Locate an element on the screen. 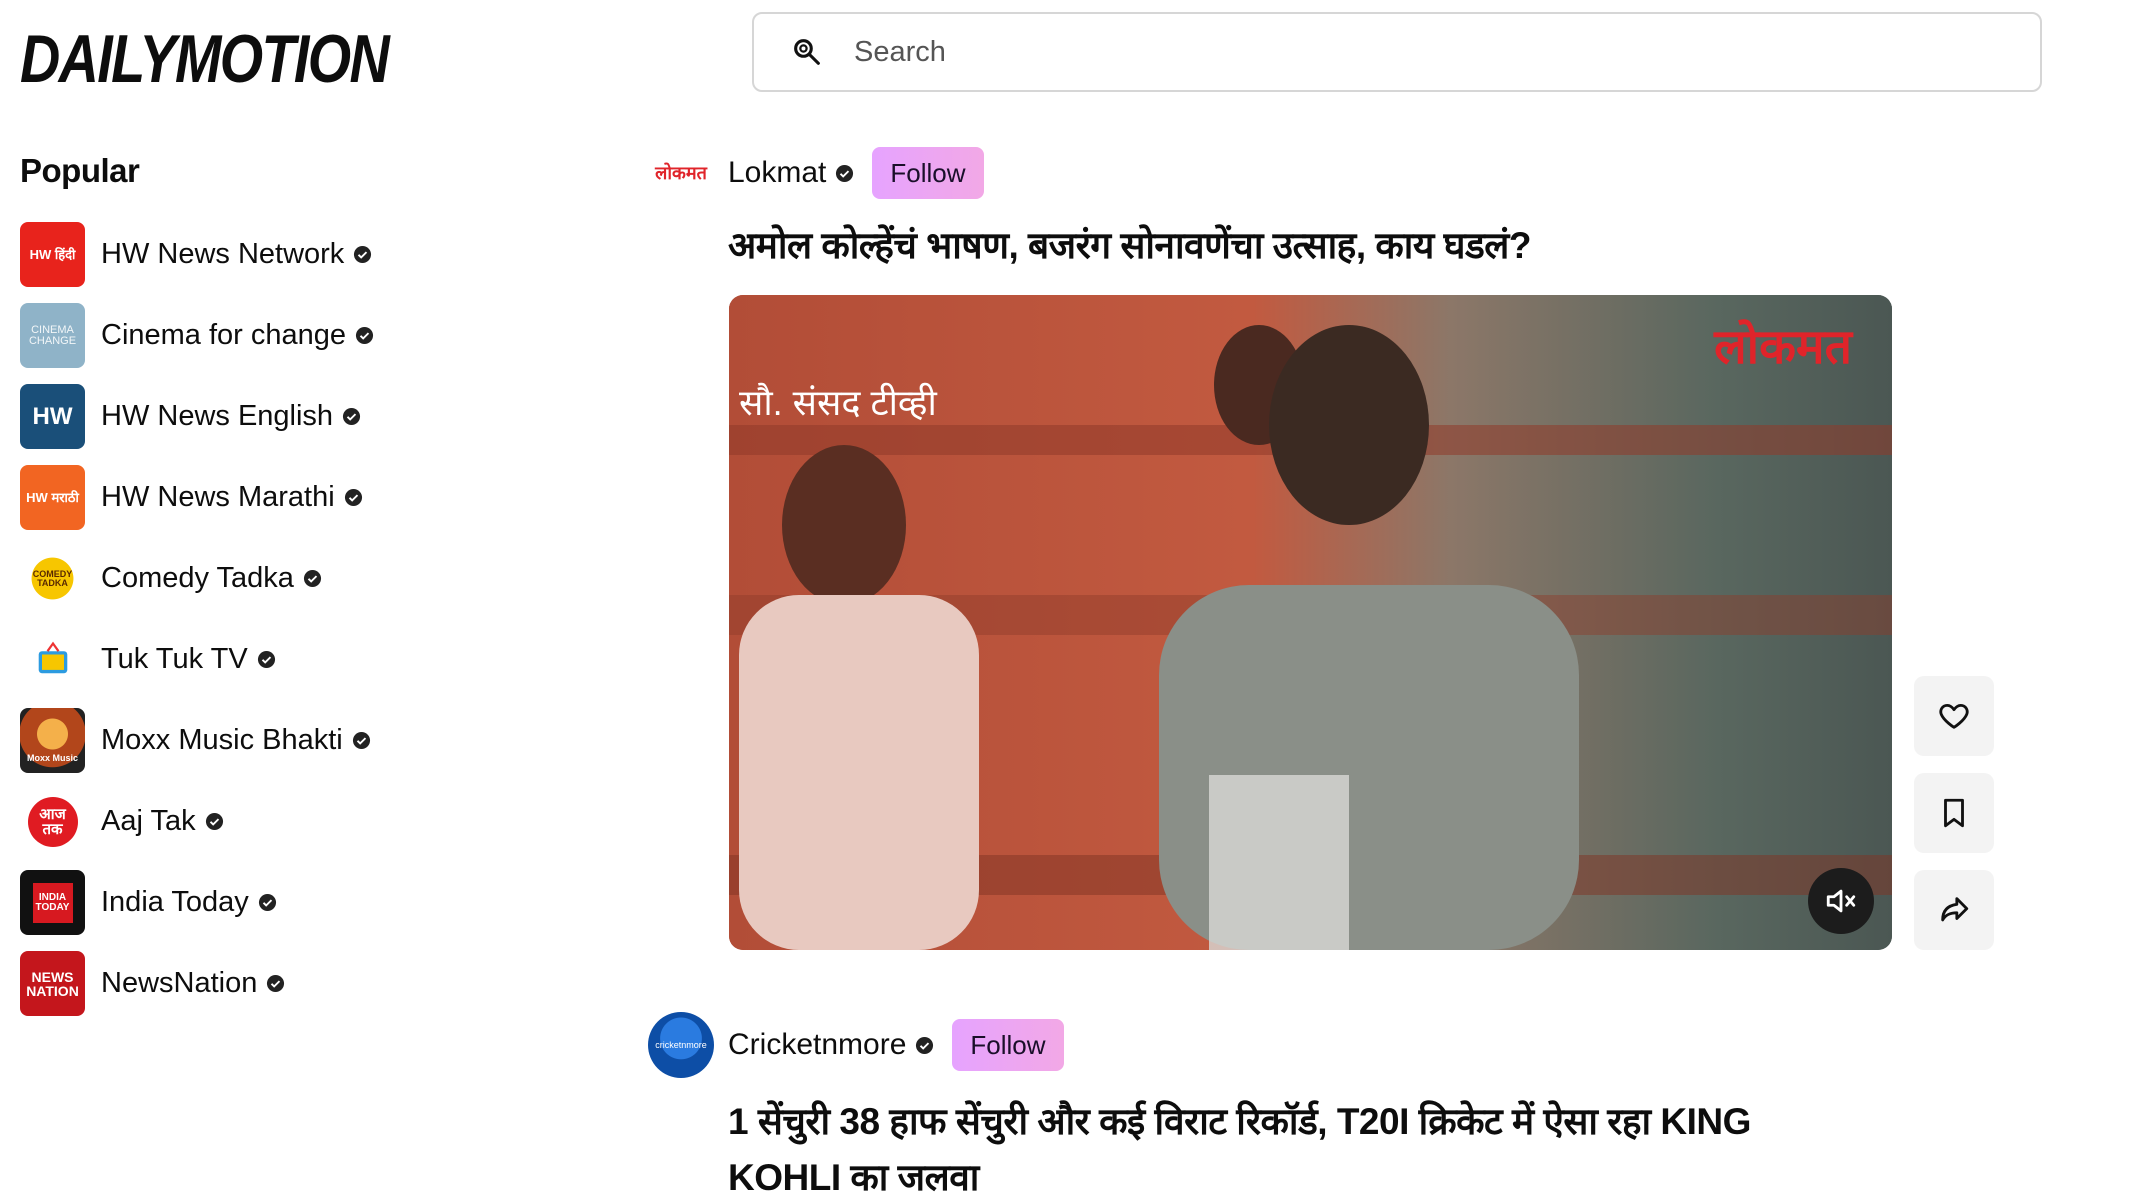 The image size is (2140, 1202). video-watermark: लोकमत is located at coordinates (1783, 347).